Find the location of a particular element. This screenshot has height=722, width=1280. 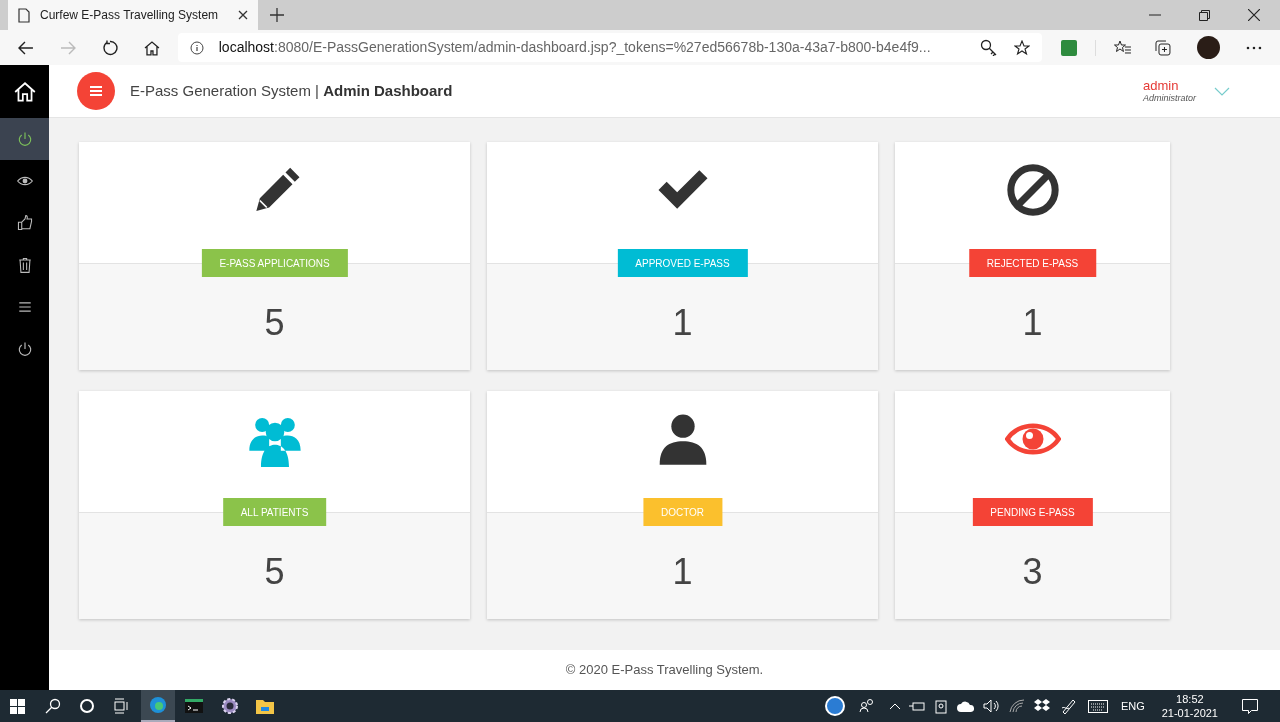

category-label: PENDING E-PASS is located at coordinates (1032, 512).